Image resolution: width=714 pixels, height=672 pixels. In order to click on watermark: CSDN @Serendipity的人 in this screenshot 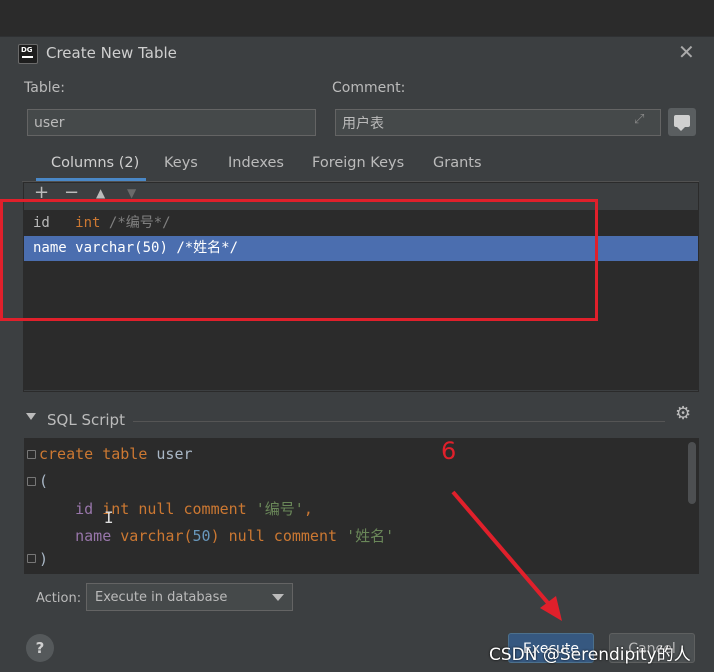, I will do `click(590, 655)`.